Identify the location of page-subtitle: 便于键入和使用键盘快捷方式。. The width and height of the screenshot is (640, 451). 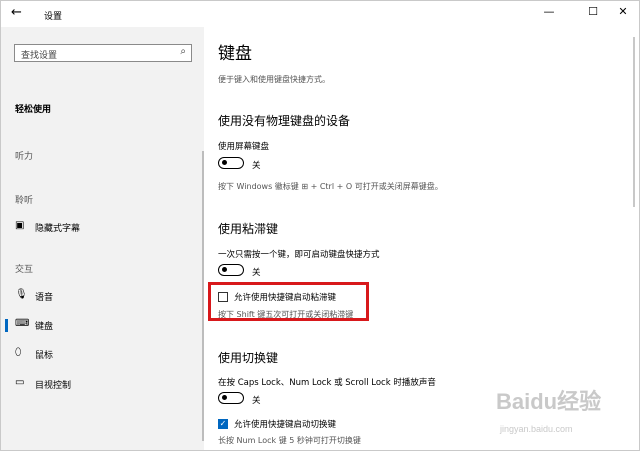
(274, 79).